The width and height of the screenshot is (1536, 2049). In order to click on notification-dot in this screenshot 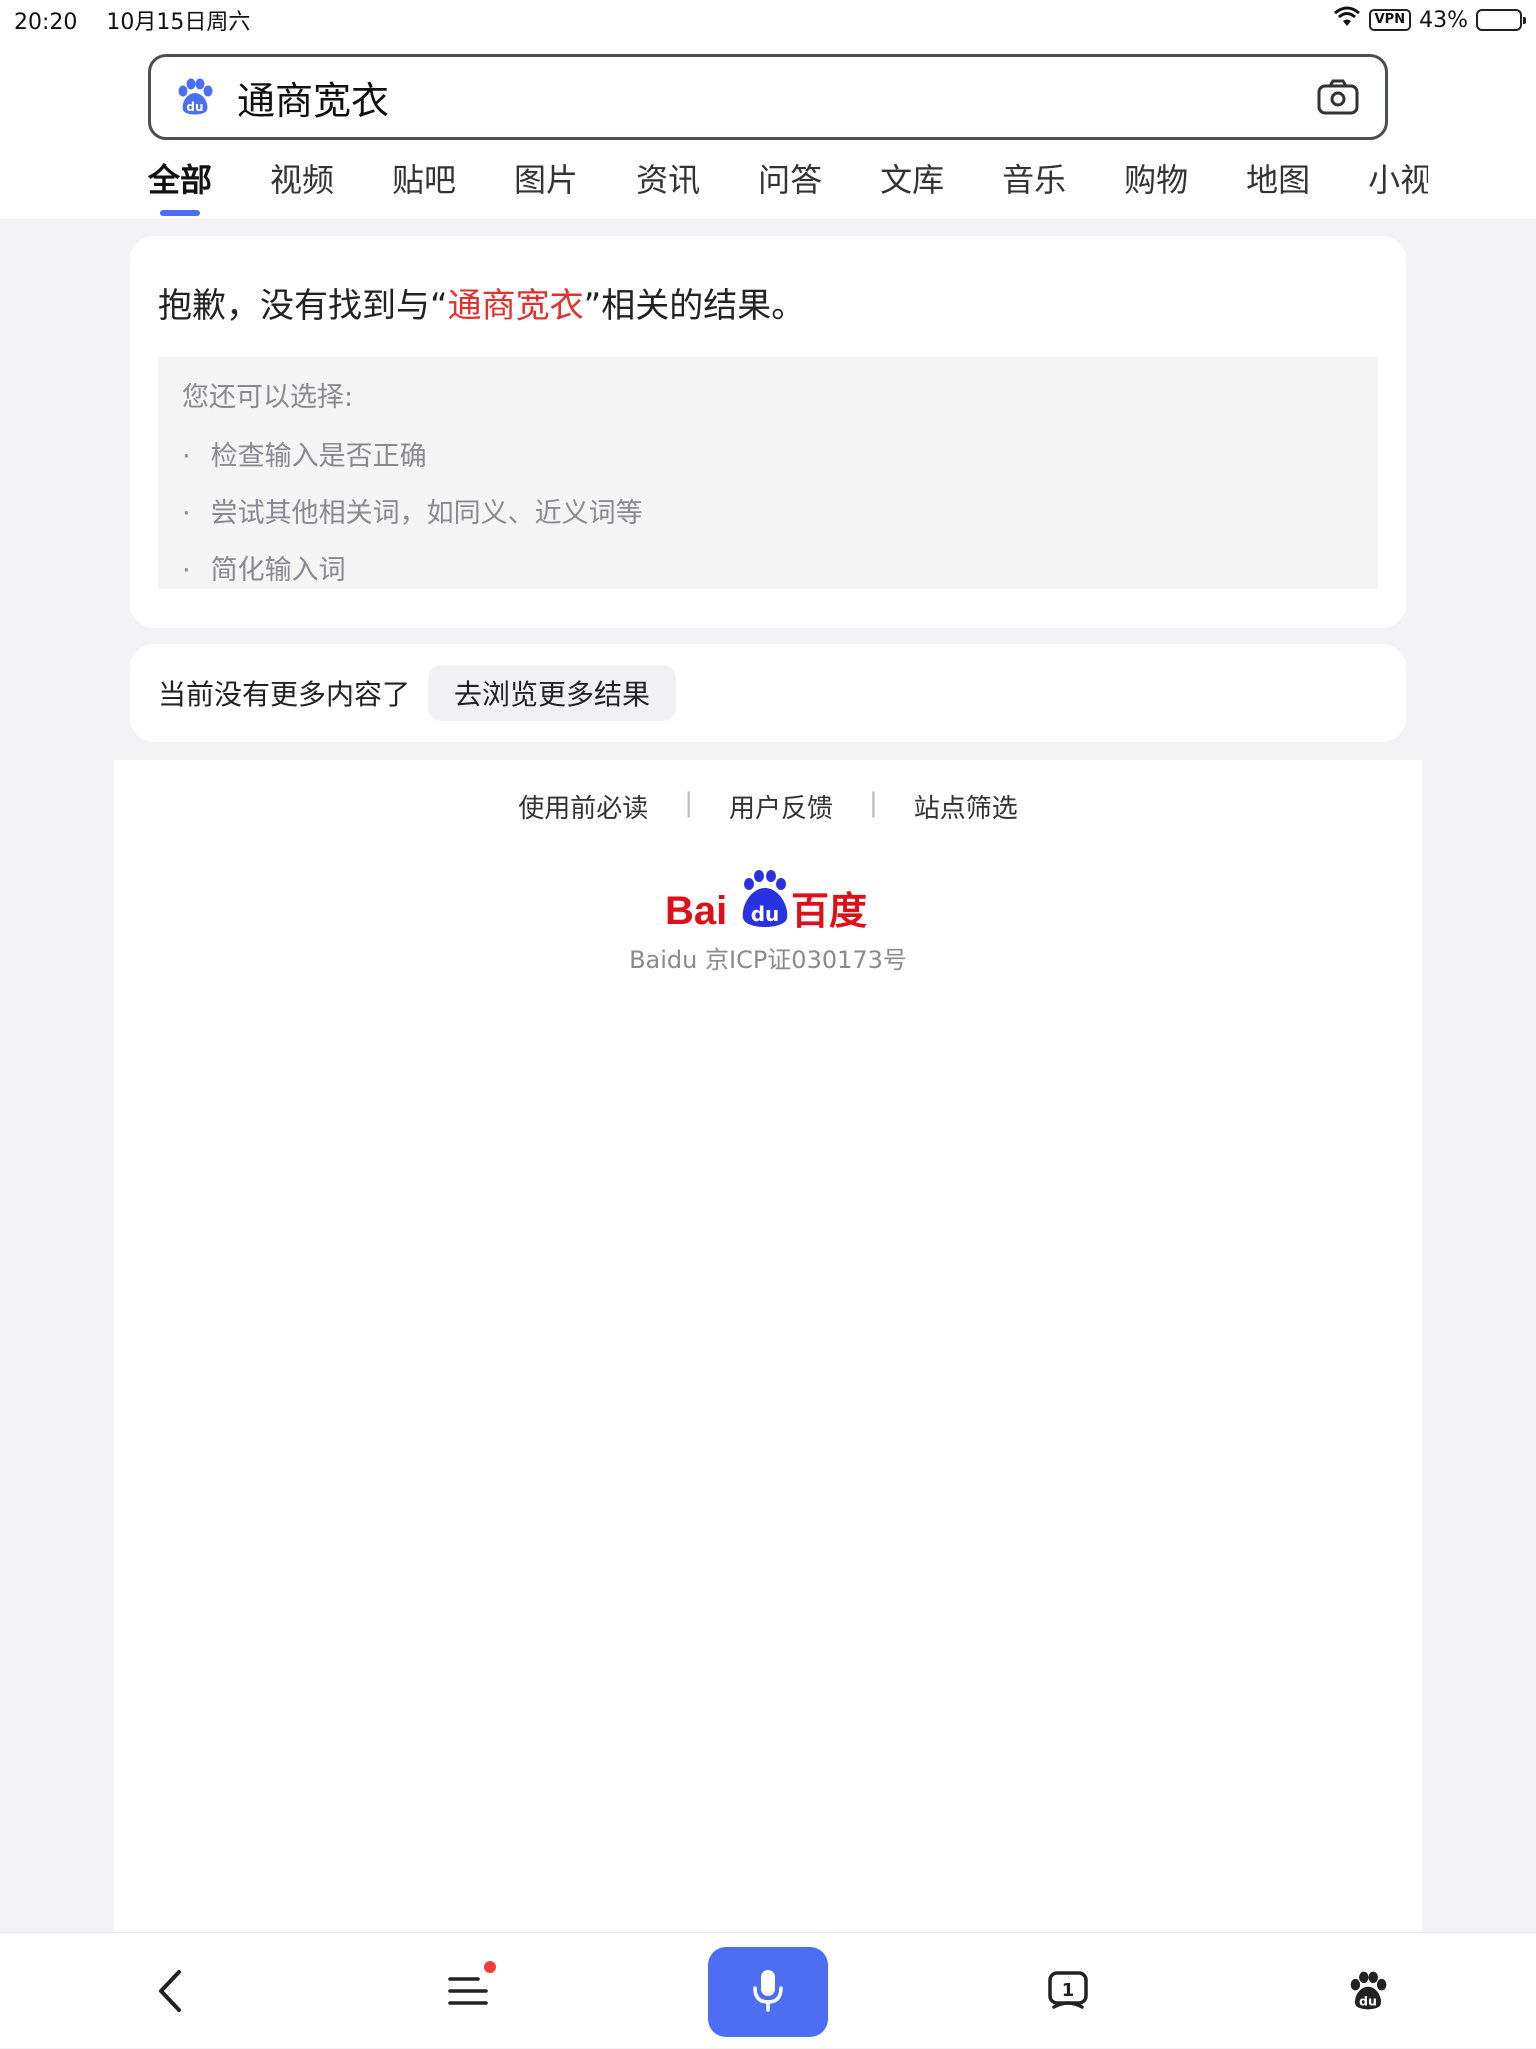, I will do `click(490, 1967)`.